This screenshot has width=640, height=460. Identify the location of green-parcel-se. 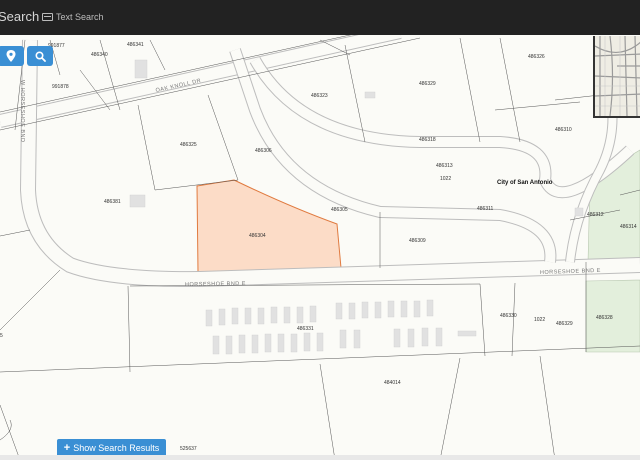
(612, 316).